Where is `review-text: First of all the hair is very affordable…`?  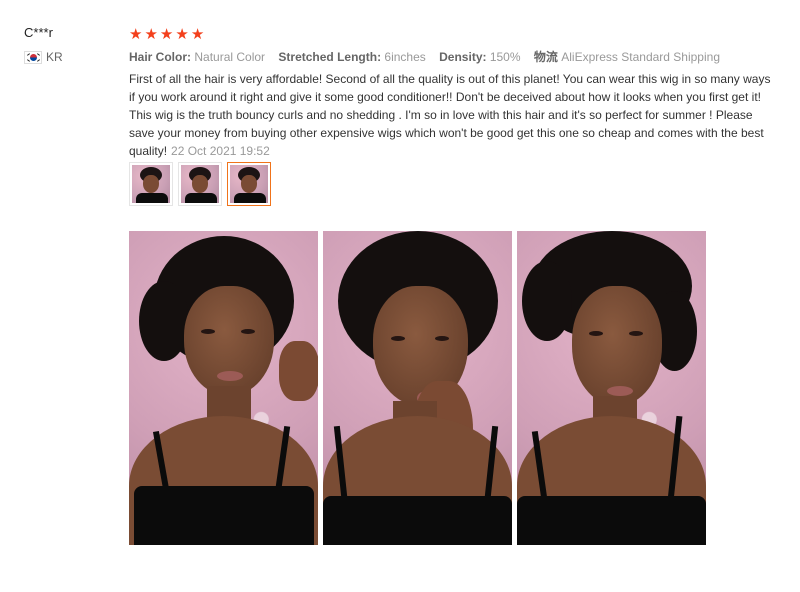 review-text: First of all the hair is very affordable… is located at coordinates (454, 115).